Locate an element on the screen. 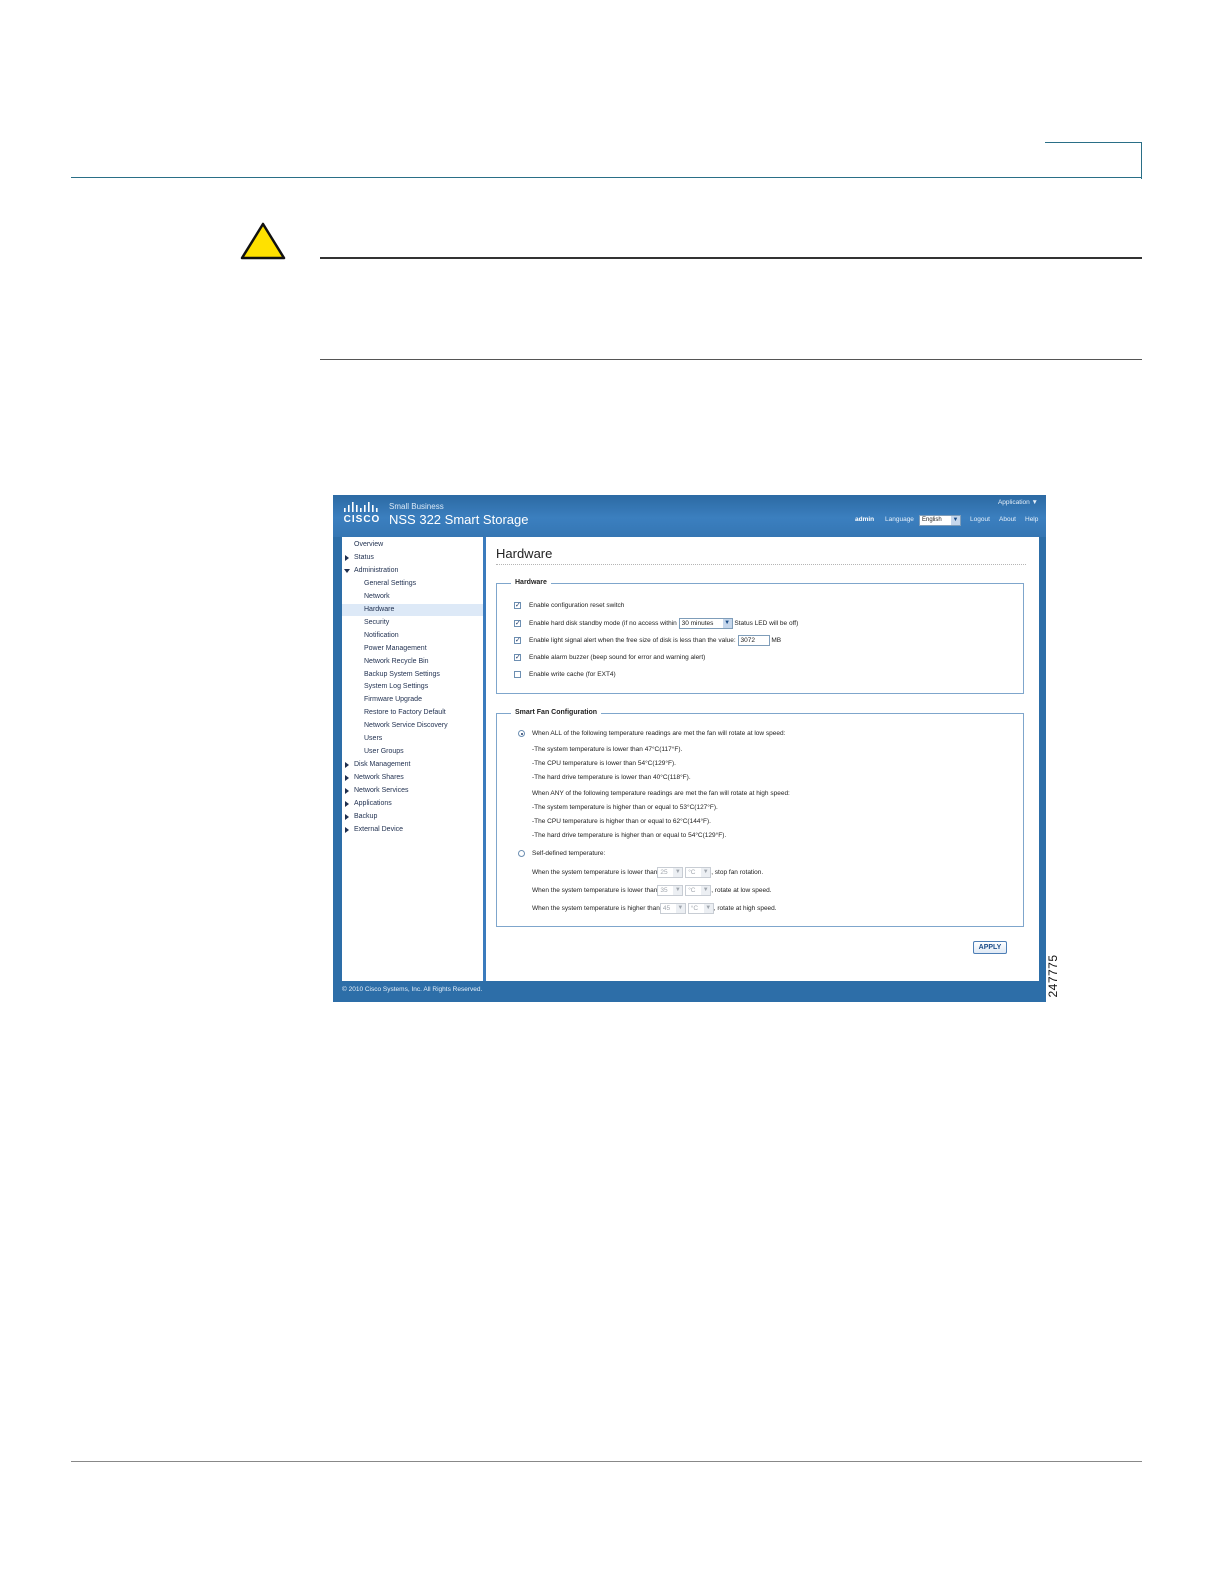  fan-self-radio is located at coordinates (521, 853).